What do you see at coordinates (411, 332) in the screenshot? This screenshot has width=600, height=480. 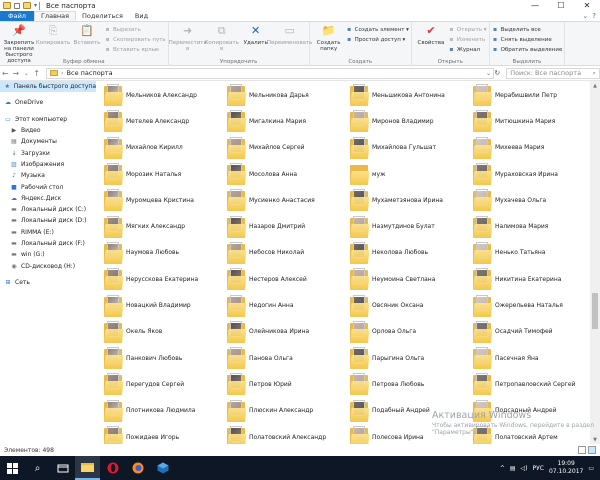 I see `folder-item: Орлова Ольга` at bounding box center [411, 332].